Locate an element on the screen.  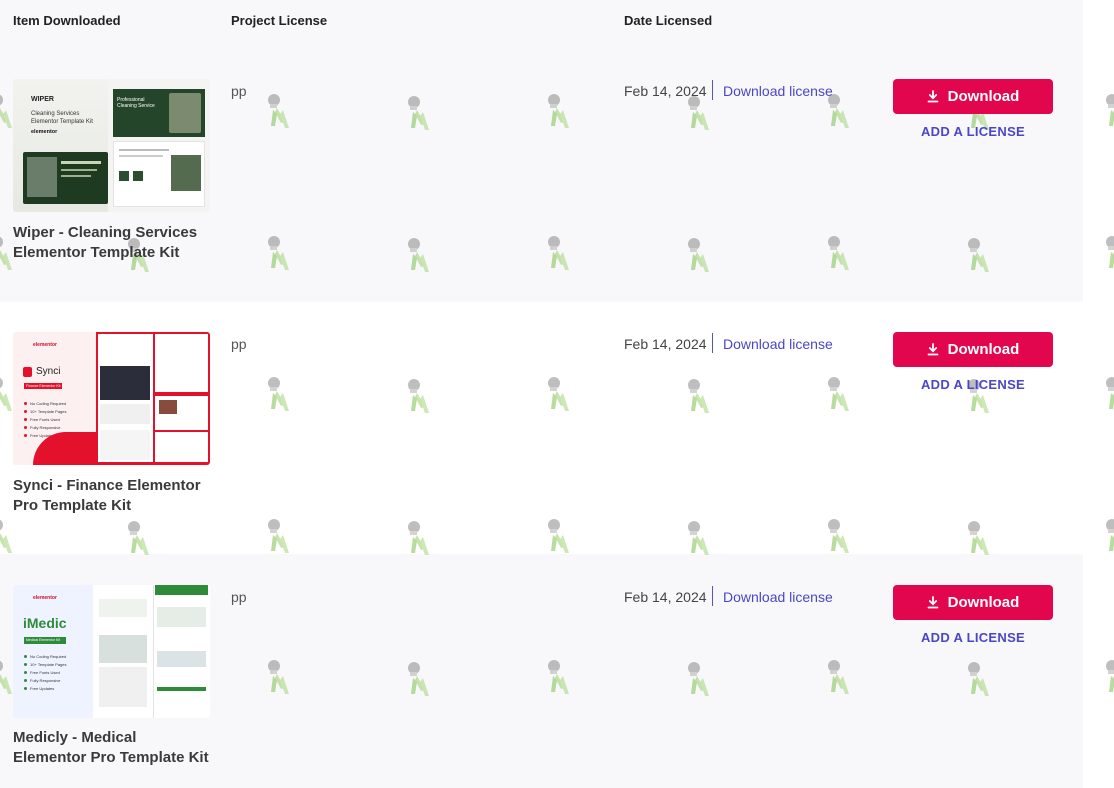
column-header-license: Project License is located at coordinates (279, 20).